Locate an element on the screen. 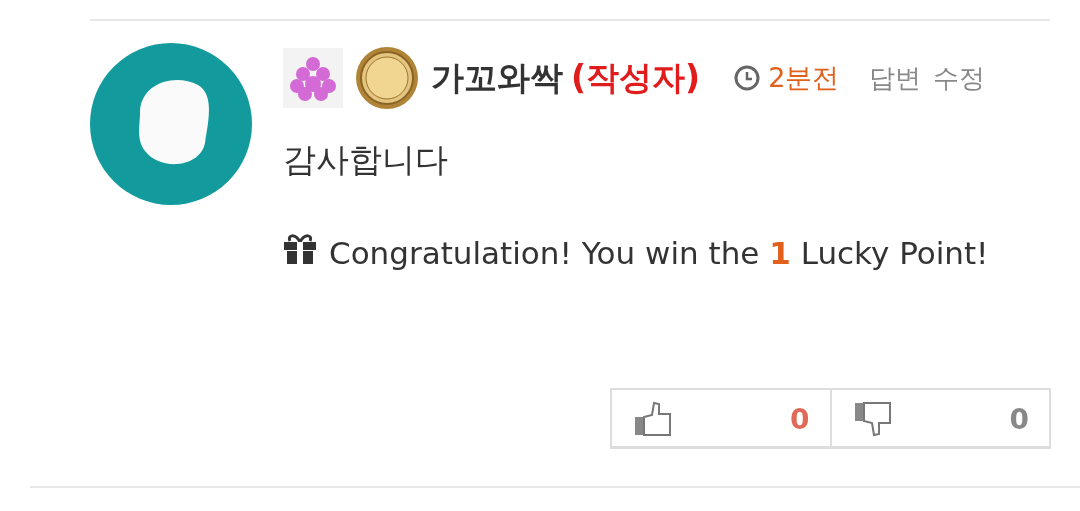 This screenshot has height=511, width=1080. medal-icon is located at coordinates (387, 78).